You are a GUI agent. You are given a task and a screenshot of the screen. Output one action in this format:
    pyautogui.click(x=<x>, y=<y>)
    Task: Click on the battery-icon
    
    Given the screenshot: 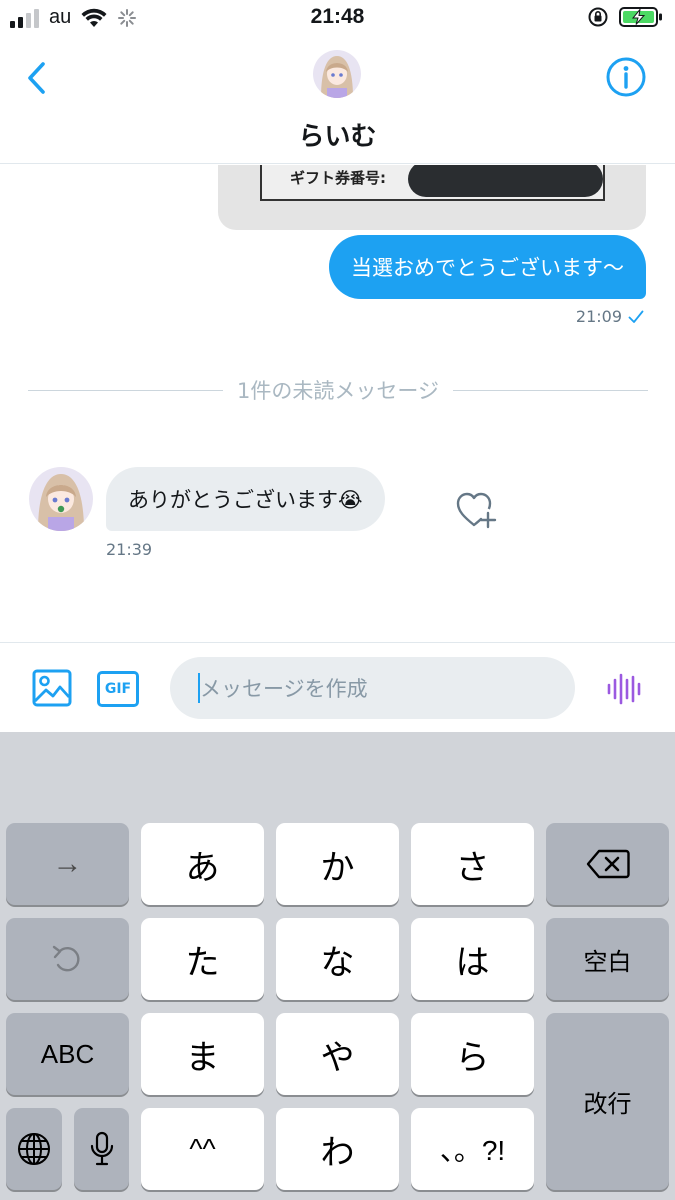 What is the action you would take?
    pyautogui.click(x=640, y=17)
    